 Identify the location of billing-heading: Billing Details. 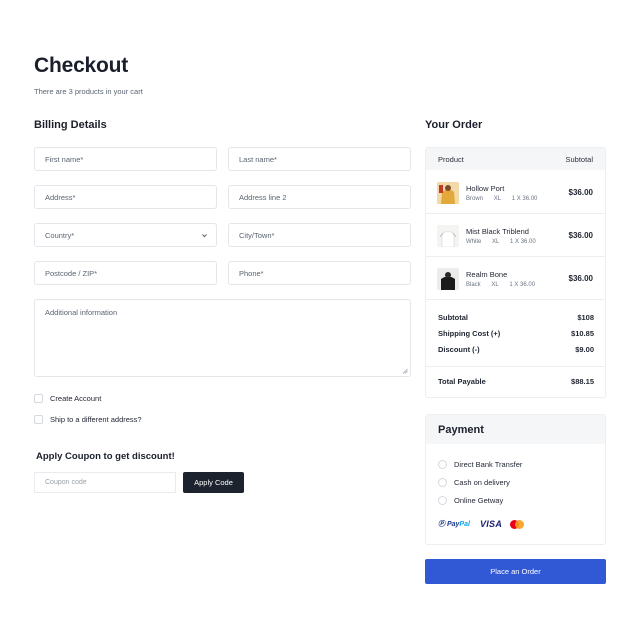
(70, 125).